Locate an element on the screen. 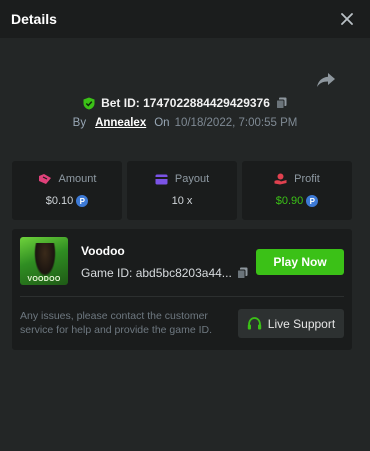 The height and width of the screenshot is (451, 370). bet-meta-row: By Annealex On 10/18/2022, 7:00:55 PM is located at coordinates (185, 123).